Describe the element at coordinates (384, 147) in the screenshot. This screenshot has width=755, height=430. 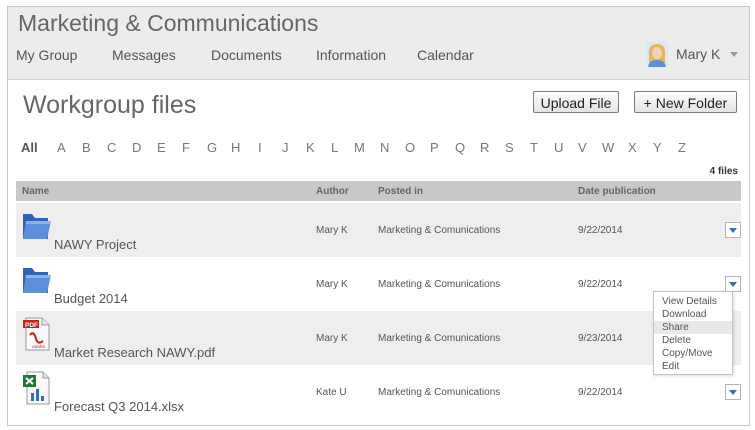
I see `alpha-filter-n: N` at that location.